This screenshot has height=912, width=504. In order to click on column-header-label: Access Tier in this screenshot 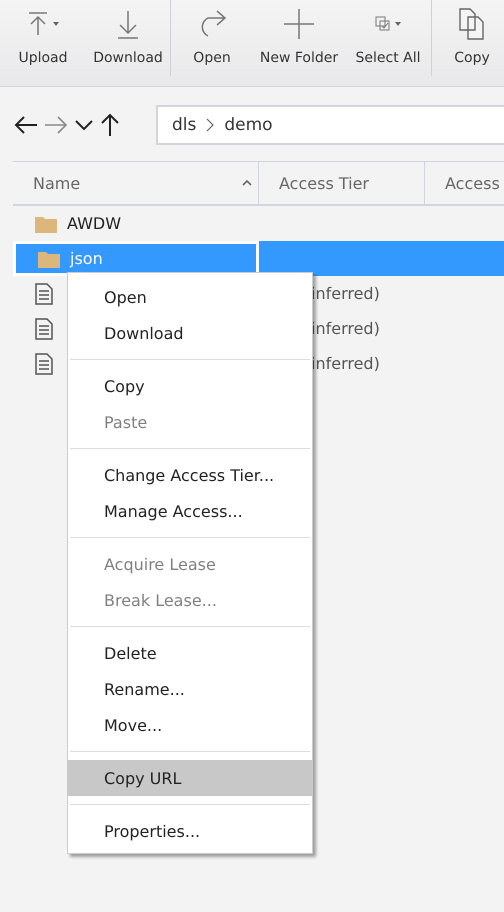, I will do `click(324, 183)`.